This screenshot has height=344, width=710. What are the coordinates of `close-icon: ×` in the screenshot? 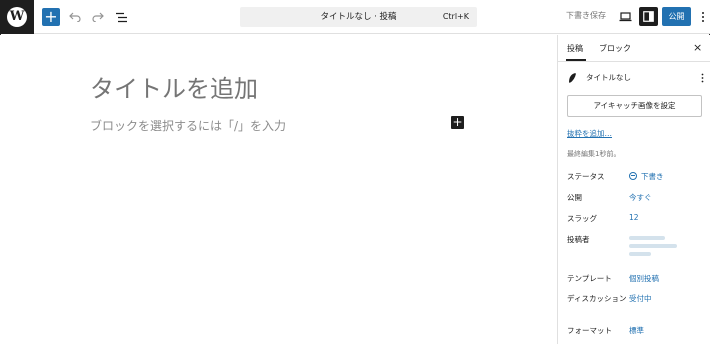 It's located at (697, 47).